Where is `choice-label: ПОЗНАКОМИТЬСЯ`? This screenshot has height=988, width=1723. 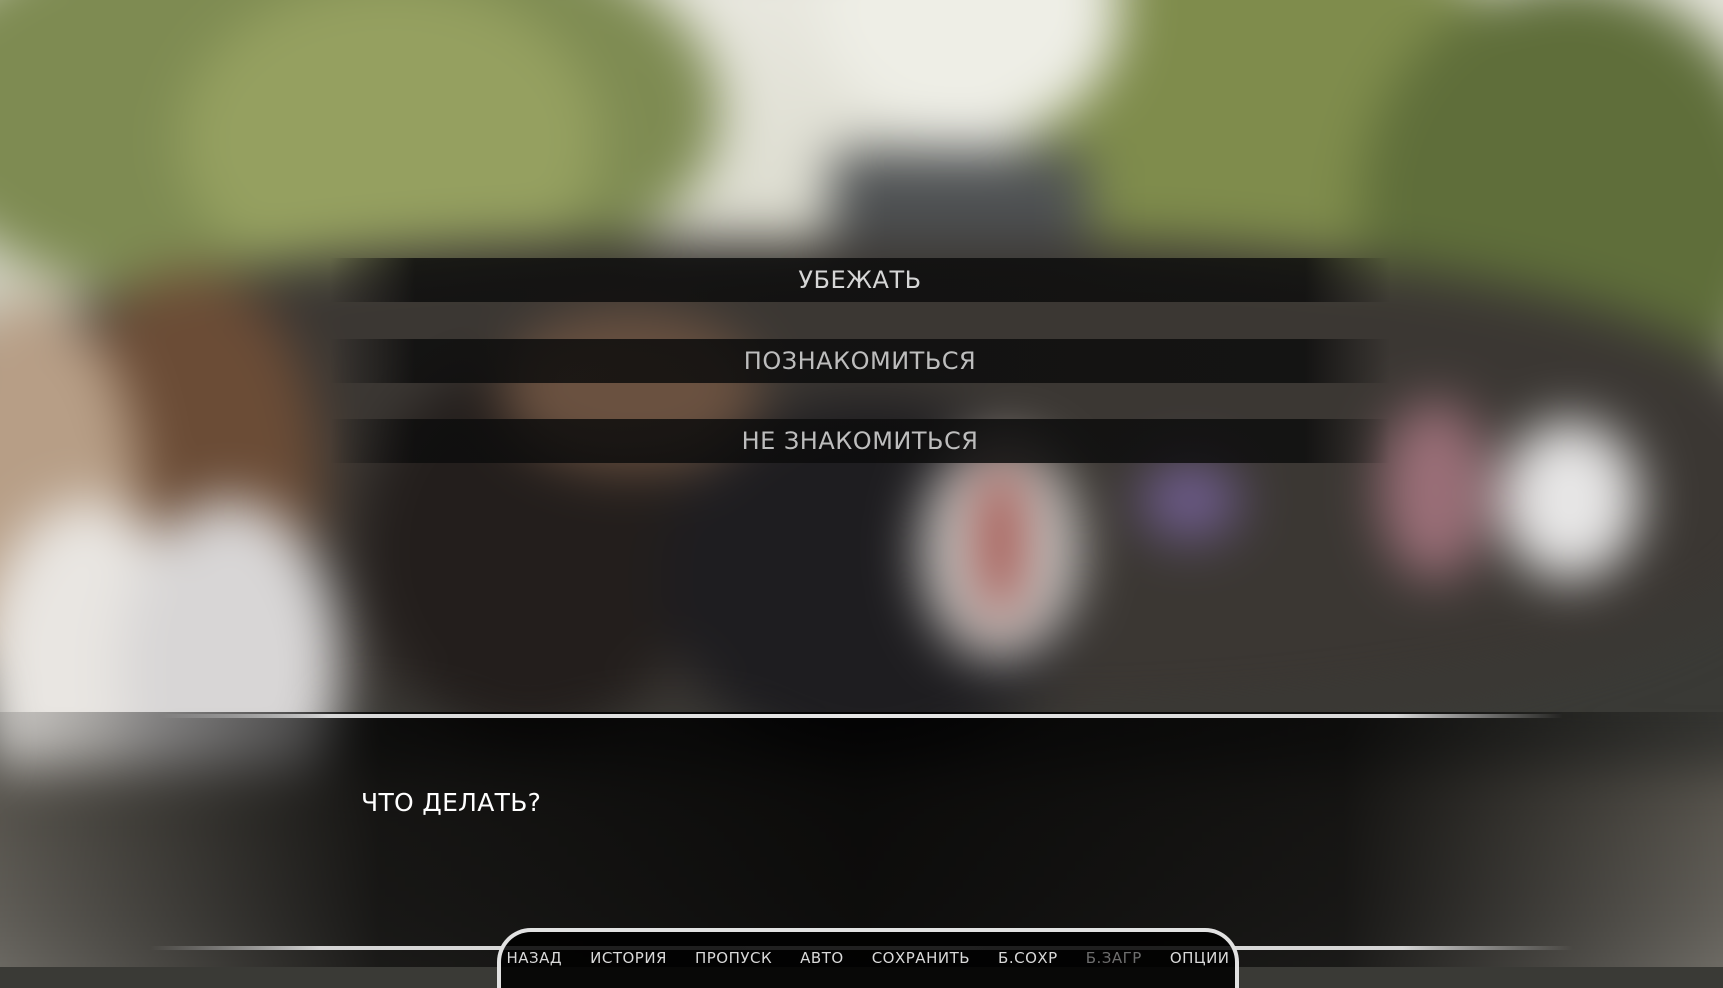
choice-label: ПОЗНАКОМИТЬСЯ is located at coordinates (860, 361).